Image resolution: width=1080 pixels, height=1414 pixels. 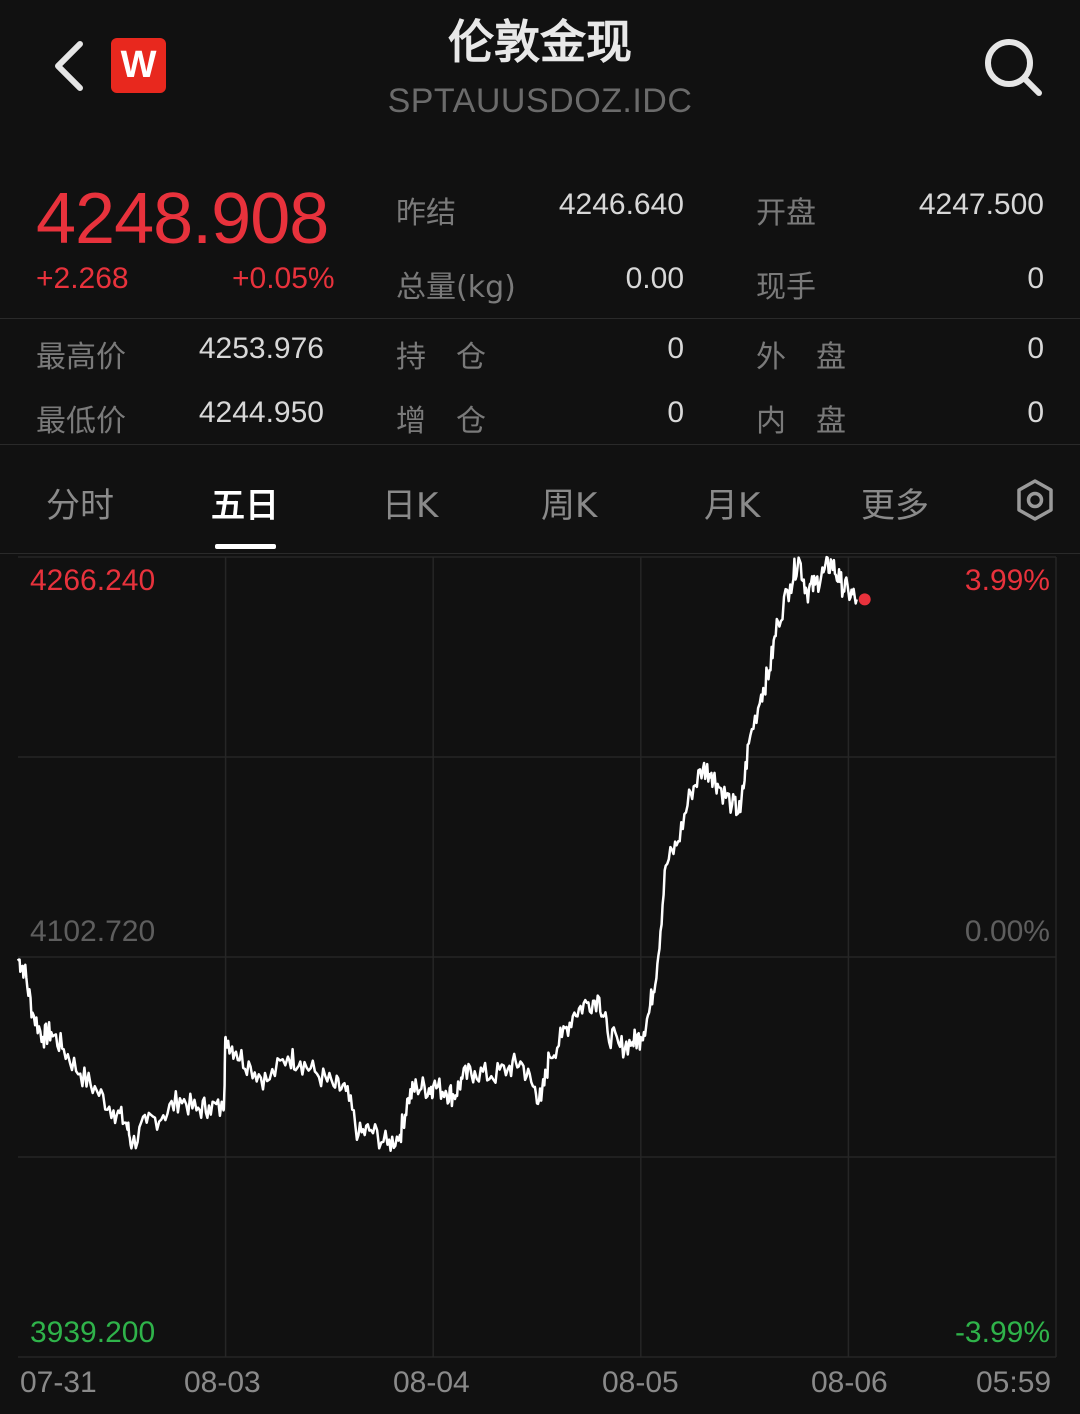 What do you see at coordinates (1035, 348) in the screenshot?
I see `outer-value: 0` at bounding box center [1035, 348].